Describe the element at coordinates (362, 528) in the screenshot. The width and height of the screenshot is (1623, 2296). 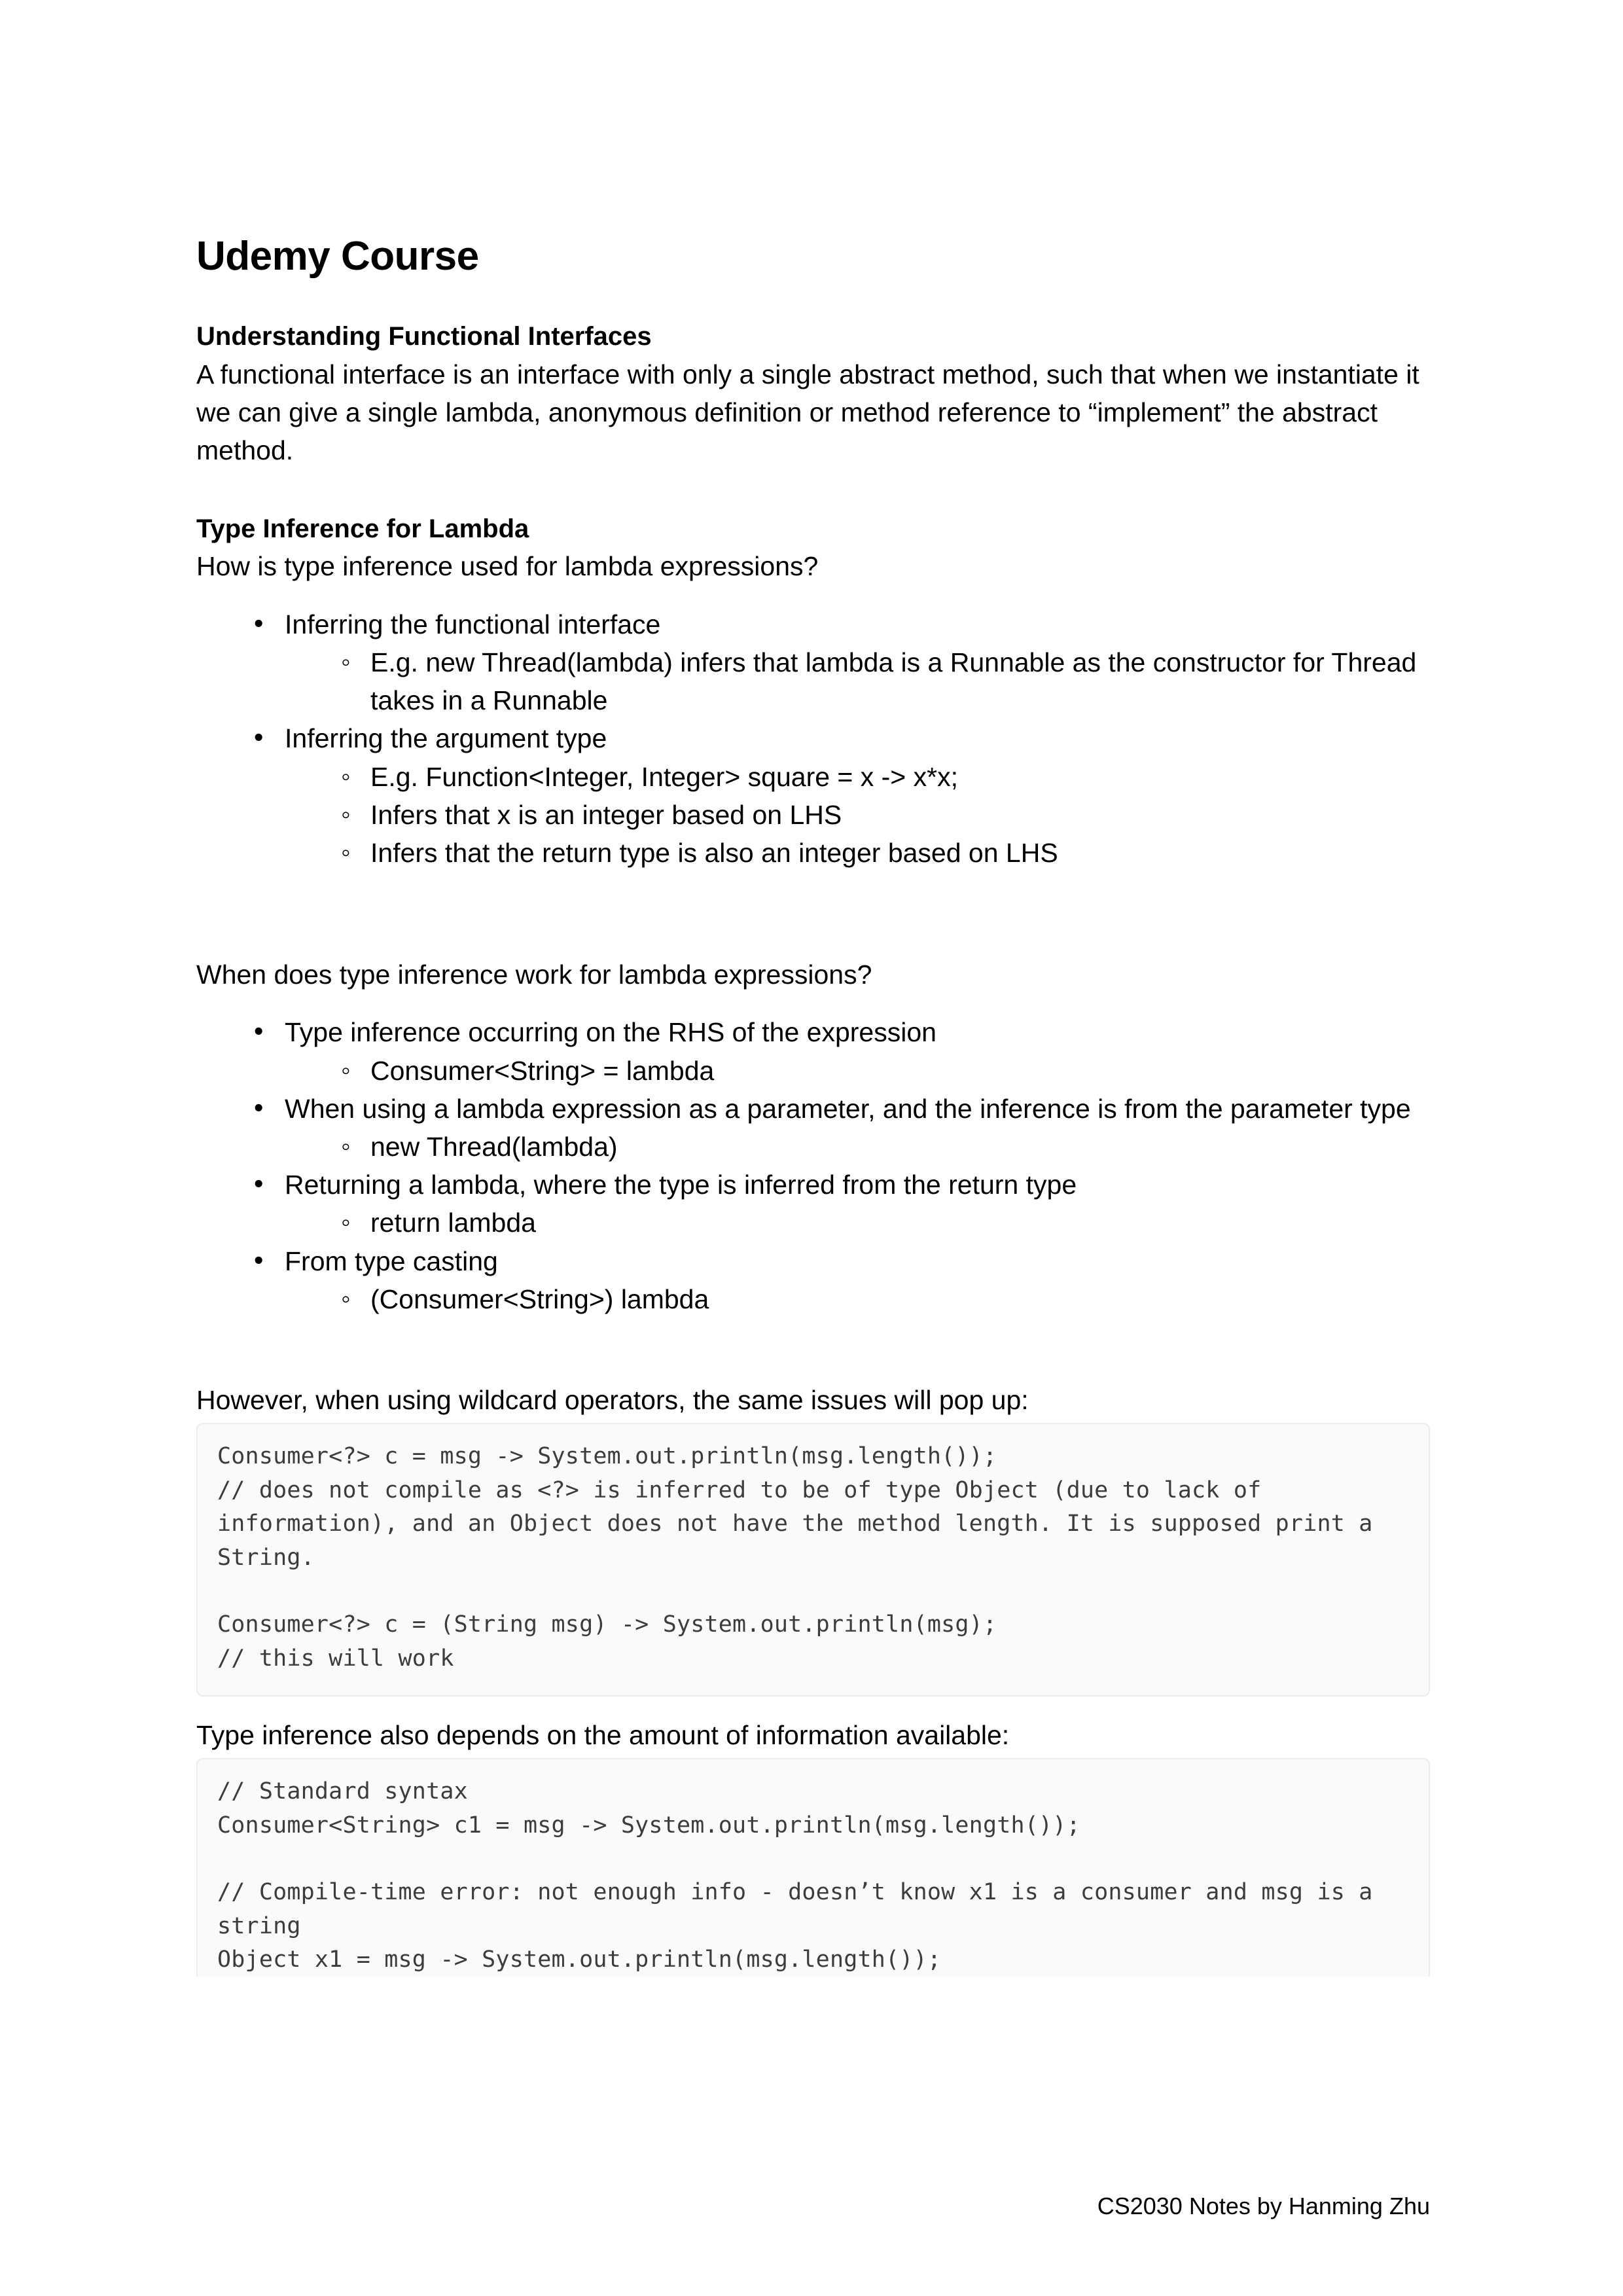
I see `heading-type-inference-for-lambda: Type Inference for Lambda` at that location.